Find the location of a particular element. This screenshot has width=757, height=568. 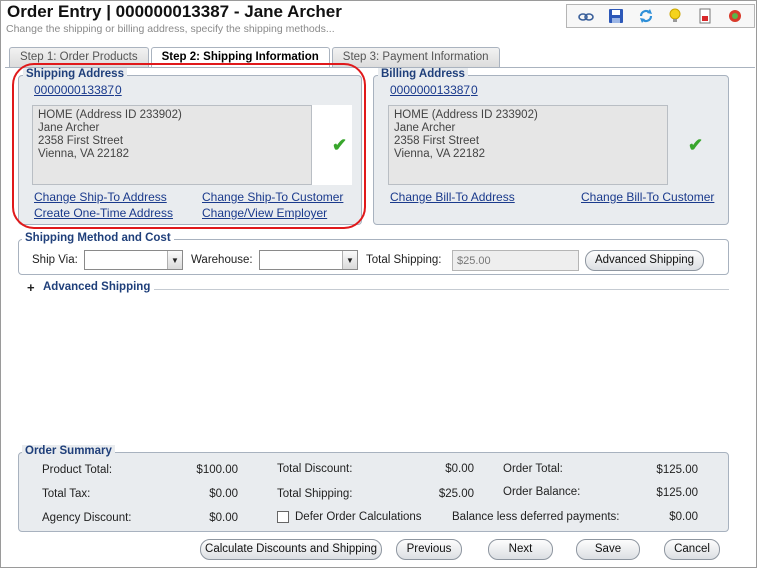

ship-via-select: ▼ is located at coordinates (133, 260).